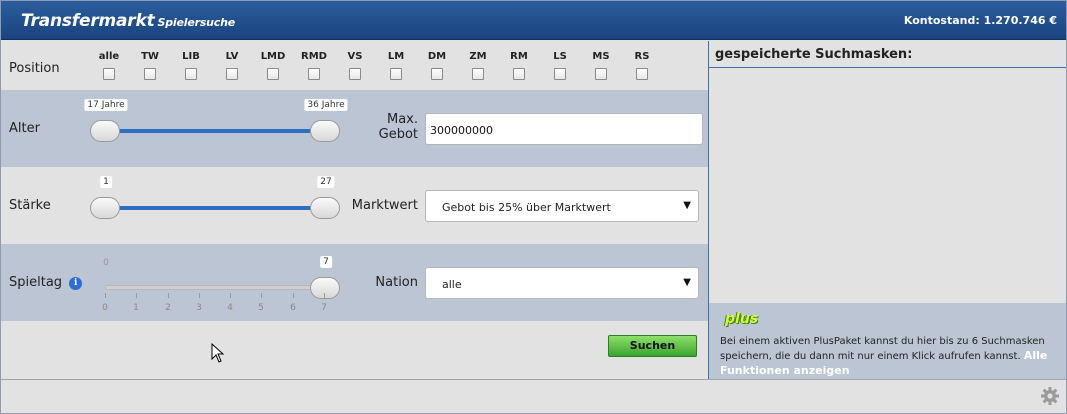 The image size is (1067, 414). I want to click on brand-name: Transfermarkt, so click(88, 21).